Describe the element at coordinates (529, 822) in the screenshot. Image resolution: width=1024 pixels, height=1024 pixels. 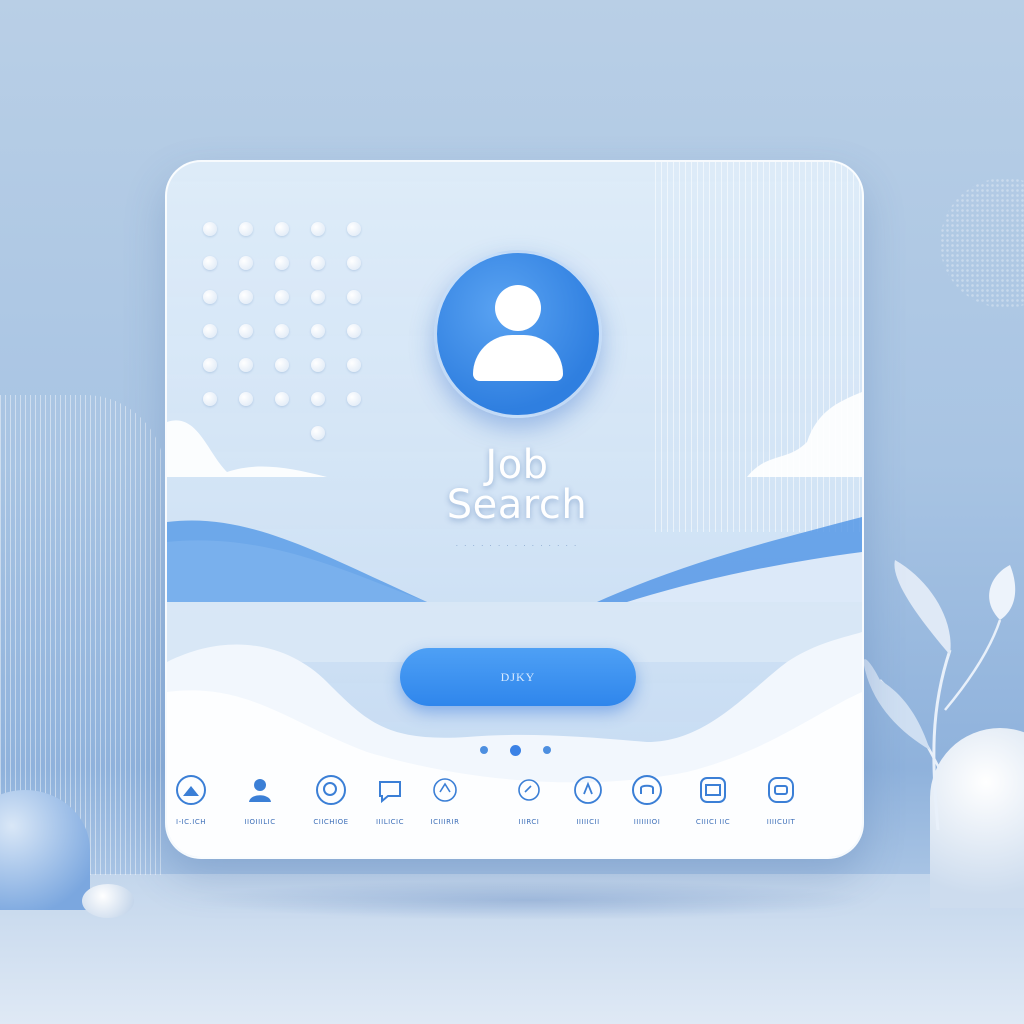
I see `icon-bar-label: IIIRCI` at that location.